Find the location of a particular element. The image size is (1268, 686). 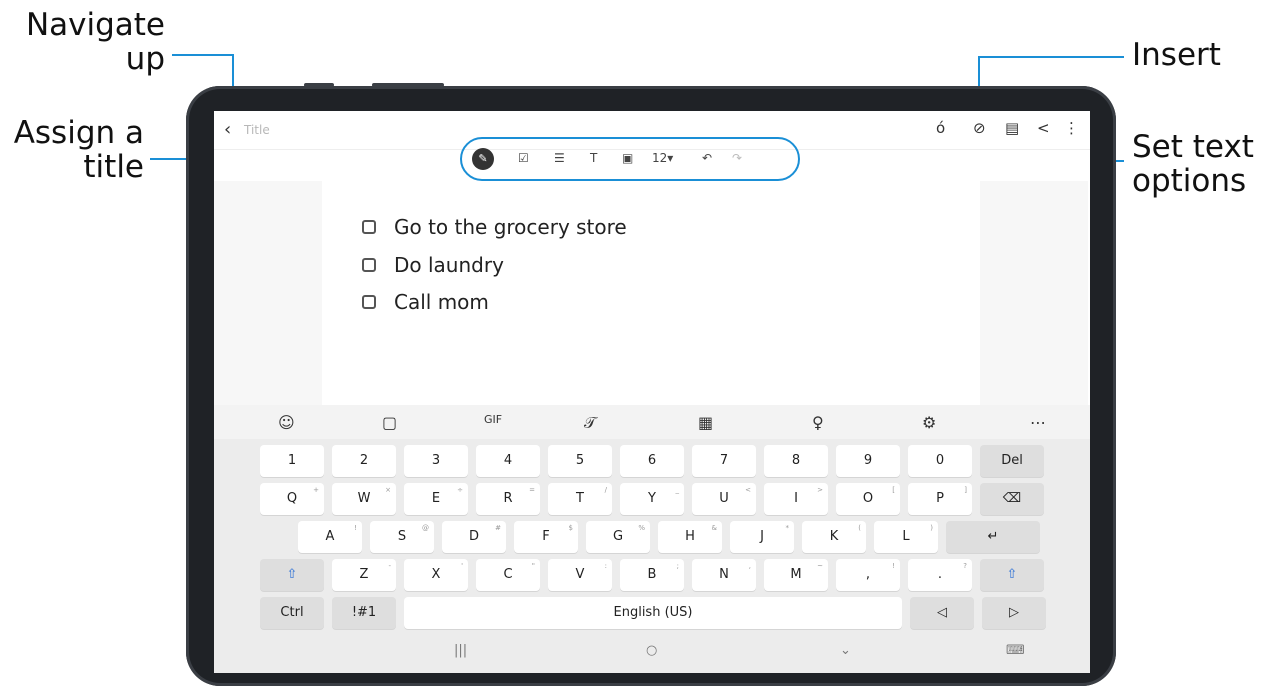

text-format-icon: T is located at coordinates (593, 158).